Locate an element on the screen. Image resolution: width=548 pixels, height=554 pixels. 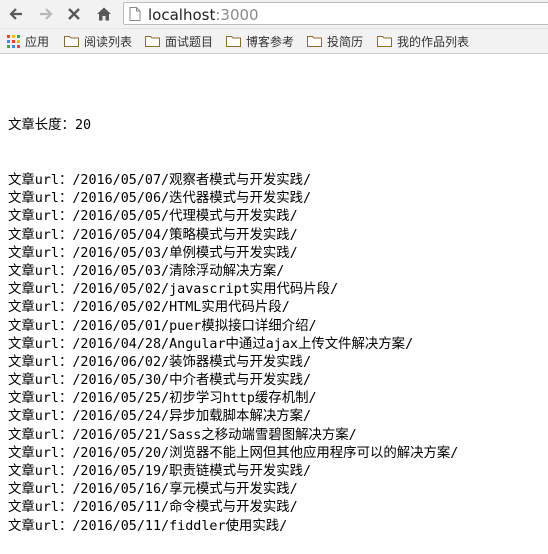
page-icon is located at coordinates (135, 14).